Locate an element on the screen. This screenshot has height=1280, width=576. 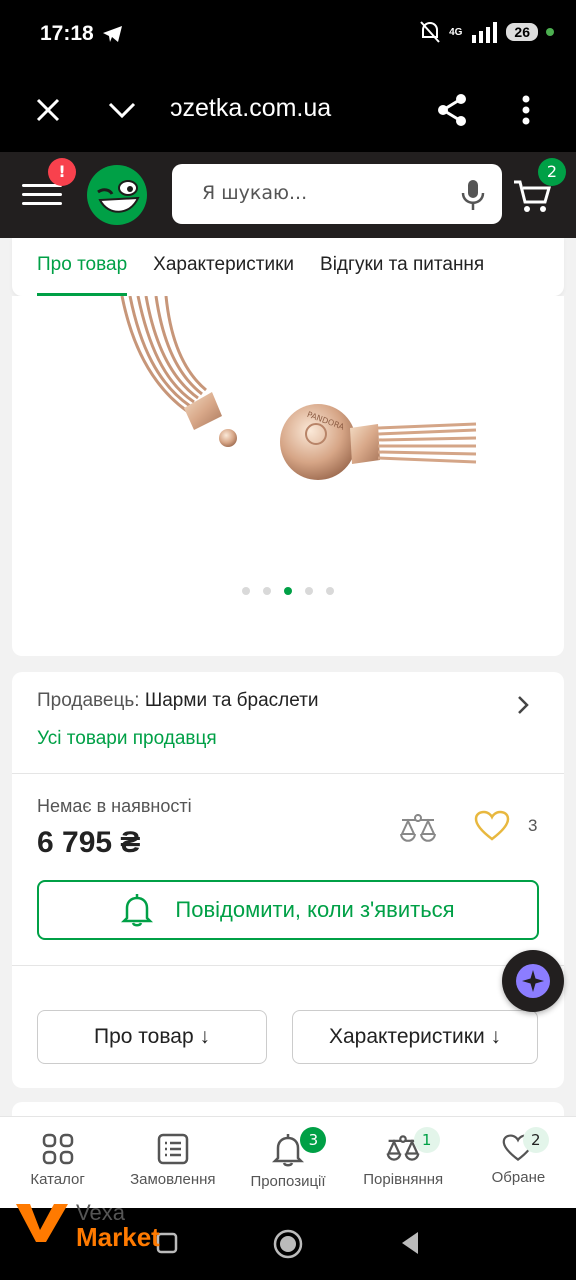
battery-icon: 26 is located at coordinates (522, 32).